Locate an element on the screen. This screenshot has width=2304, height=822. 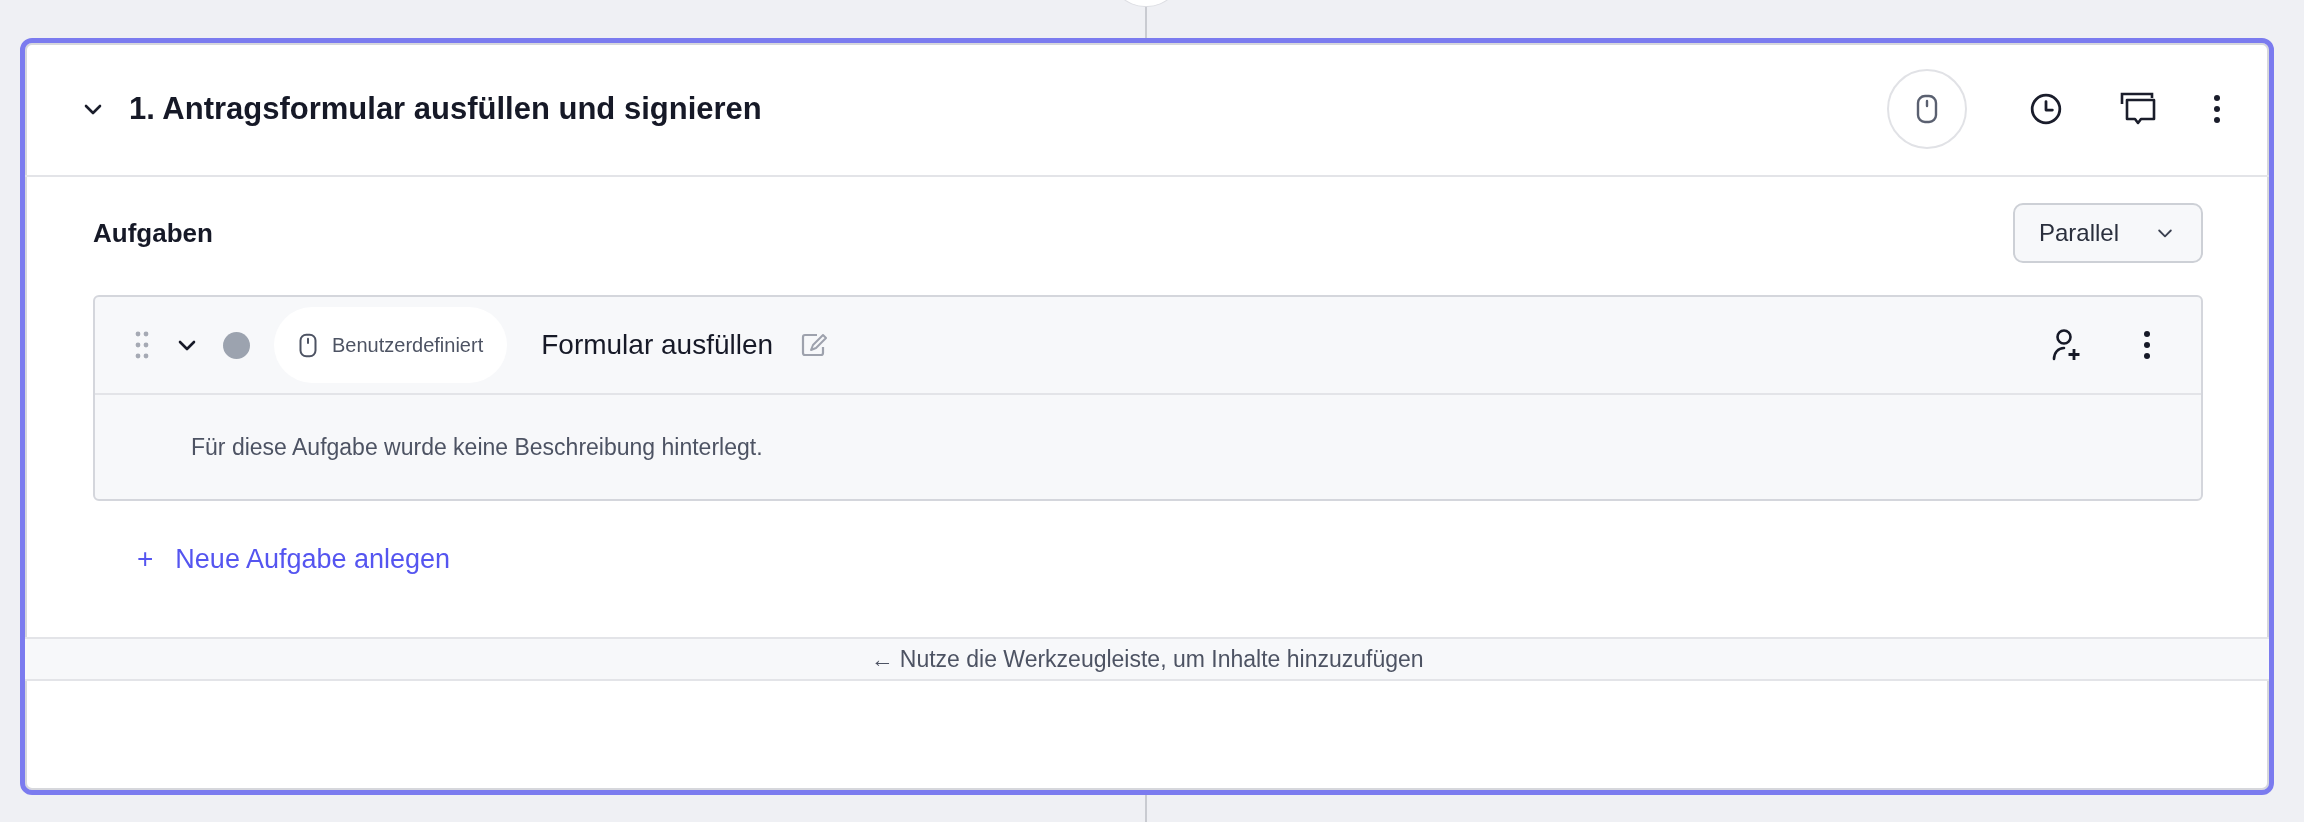
task-type-label: Benutzerdefiniert is located at coordinates (408, 345).